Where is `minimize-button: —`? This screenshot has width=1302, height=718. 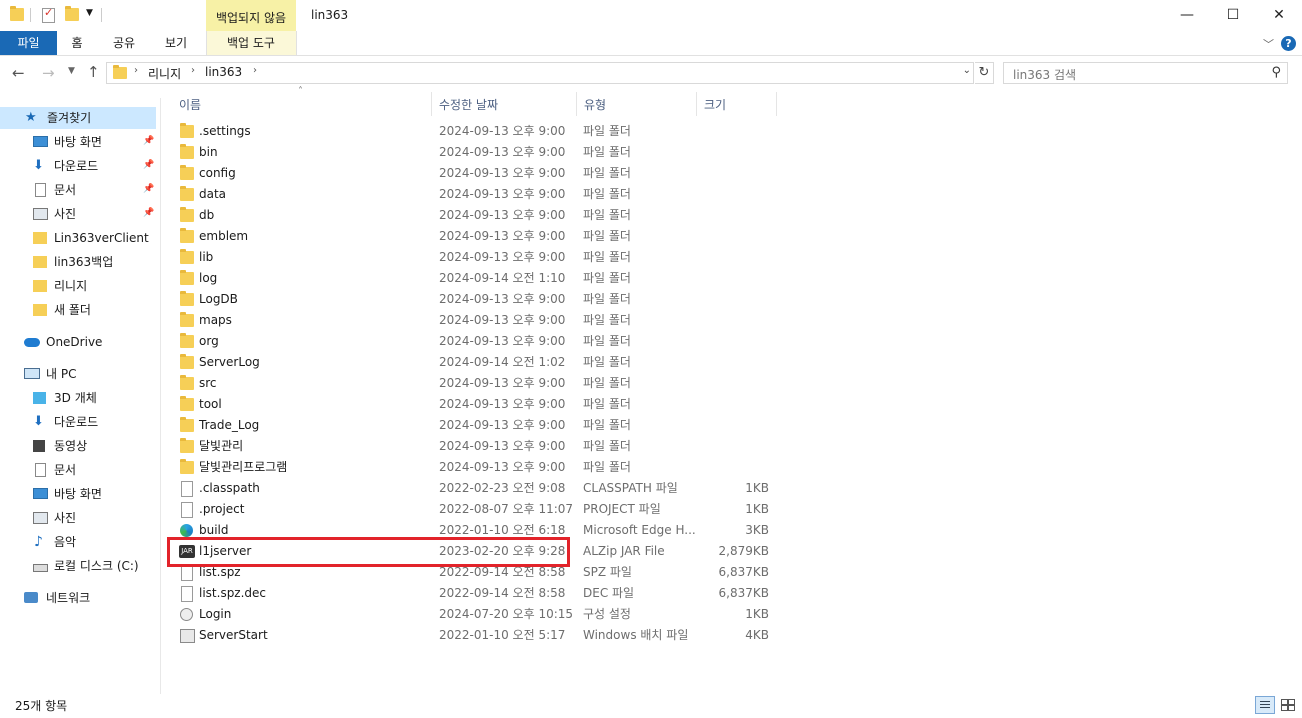
minimize-button: — is located at coordinates (1187, 15).